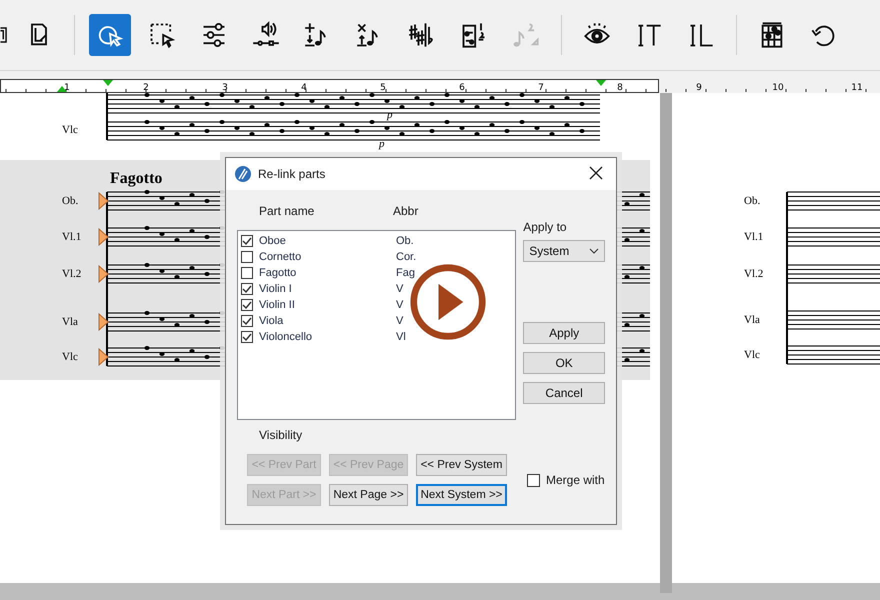 The image size is (880, 600). I want to click on part-abbreviation: Vl, so click(401, 337).